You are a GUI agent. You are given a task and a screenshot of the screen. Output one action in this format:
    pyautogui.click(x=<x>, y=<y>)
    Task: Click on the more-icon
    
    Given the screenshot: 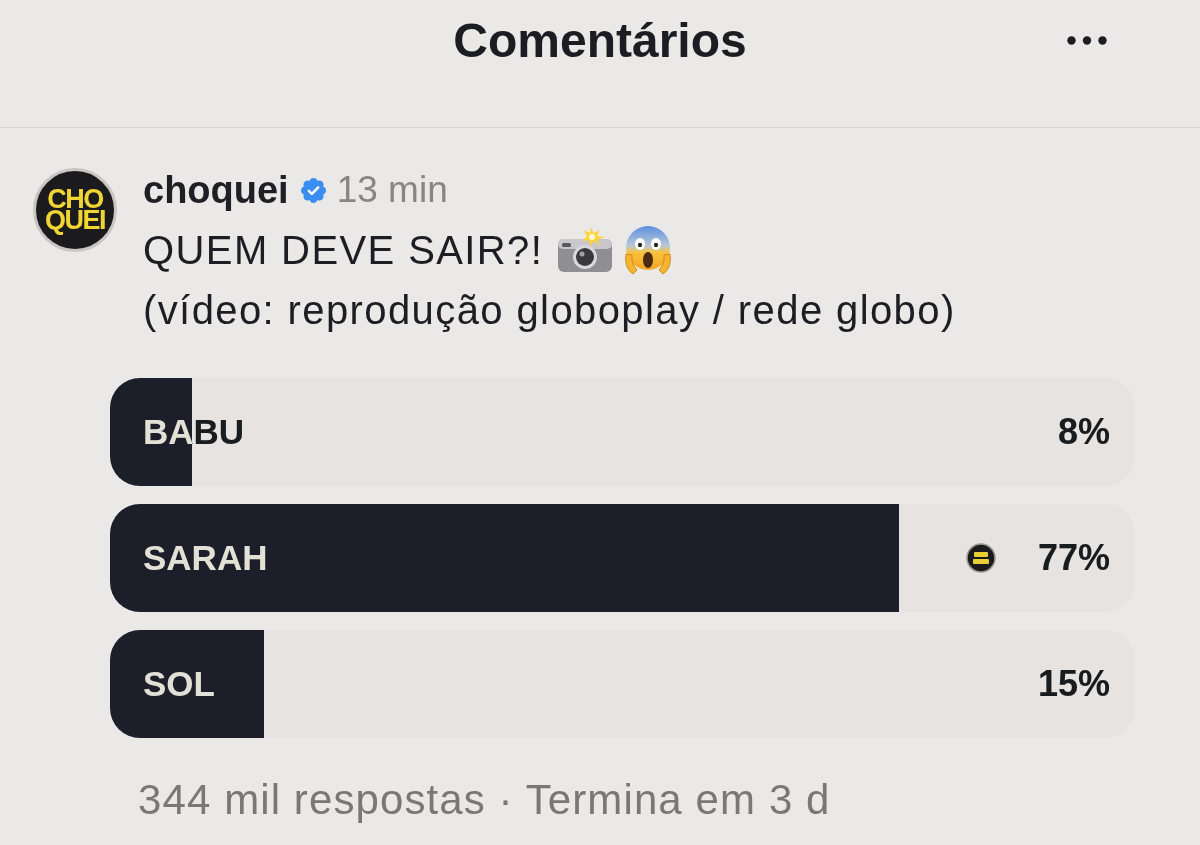 What is the action you would take?
    pyautogui.click(x=1087, y=40)
    